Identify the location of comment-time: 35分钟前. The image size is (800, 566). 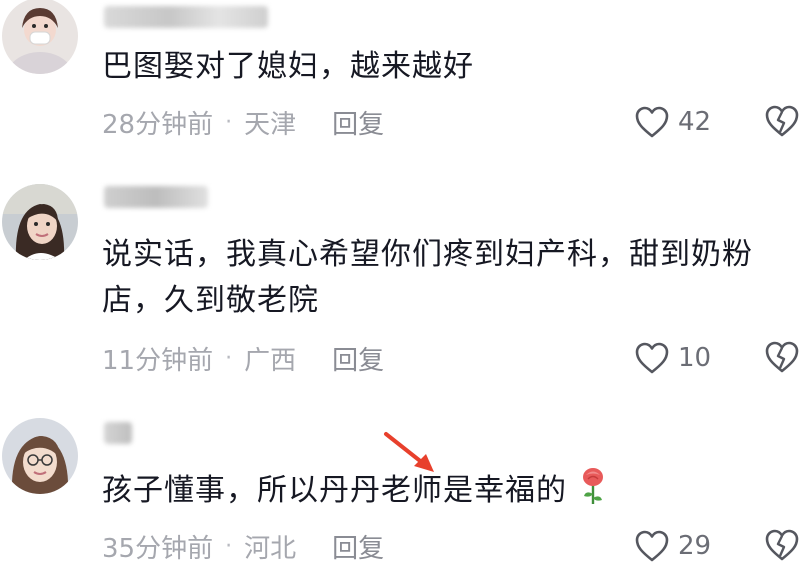
(158, 548).